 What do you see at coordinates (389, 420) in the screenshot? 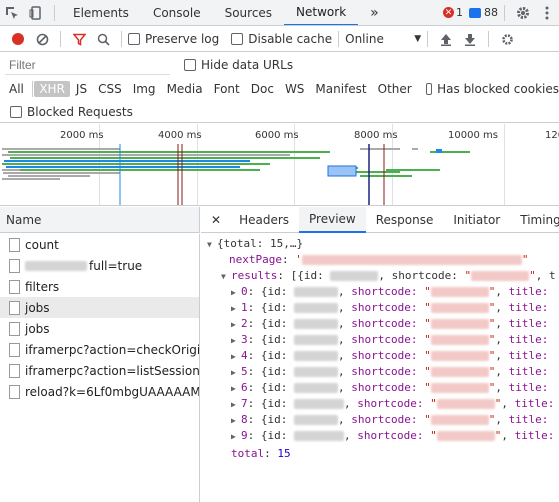
I see `json-result-item: ▶ 8: {id: , shortcode: " ", title:` at bounding box center [389, 420].